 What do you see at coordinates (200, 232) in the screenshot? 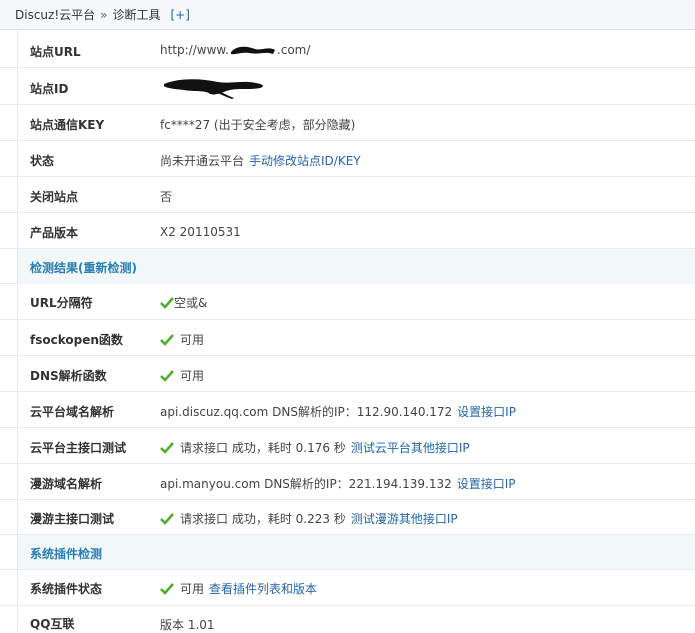
I see `product-version-value: X2 20110531` at bounding box center [200, 232].